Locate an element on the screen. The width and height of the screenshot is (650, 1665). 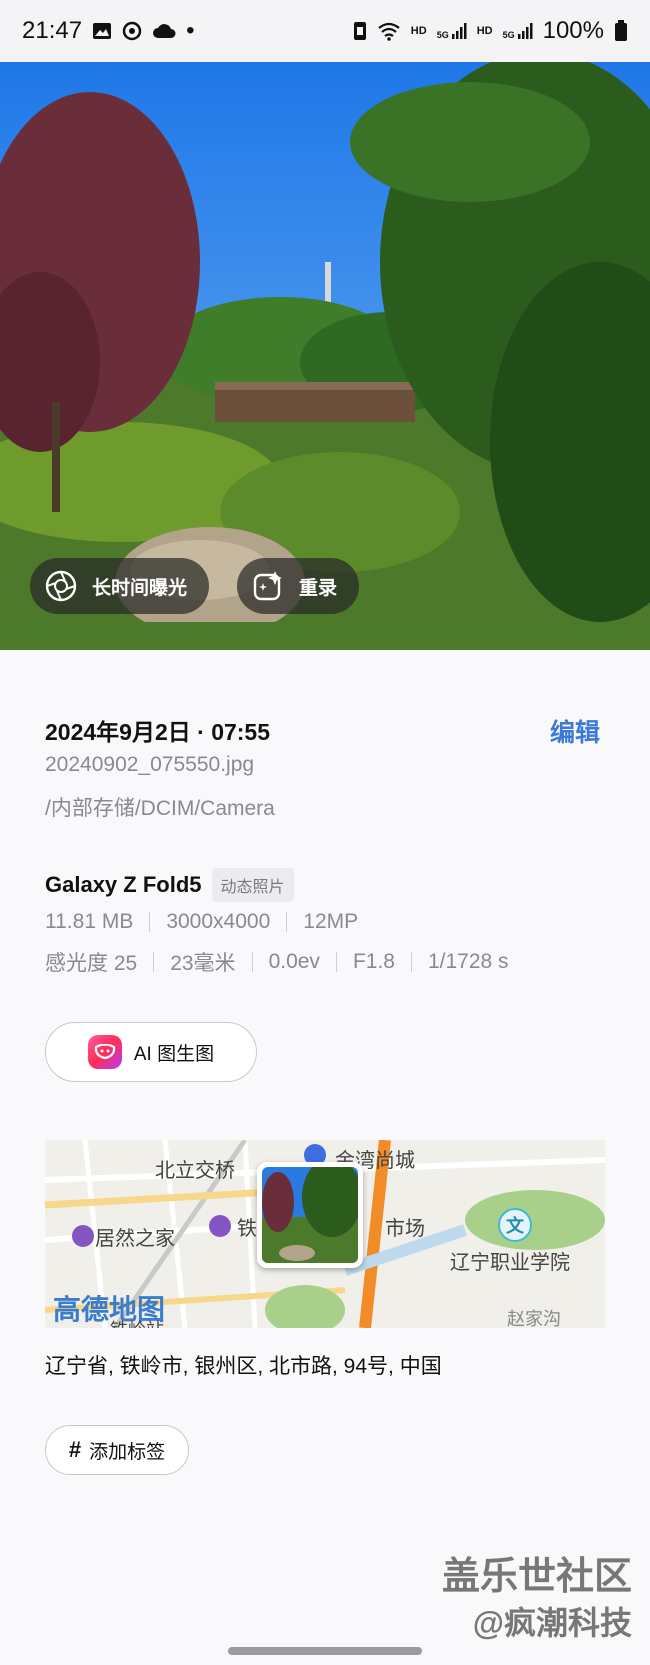
battery-percent: 100% is located at coordinates (573, 30).